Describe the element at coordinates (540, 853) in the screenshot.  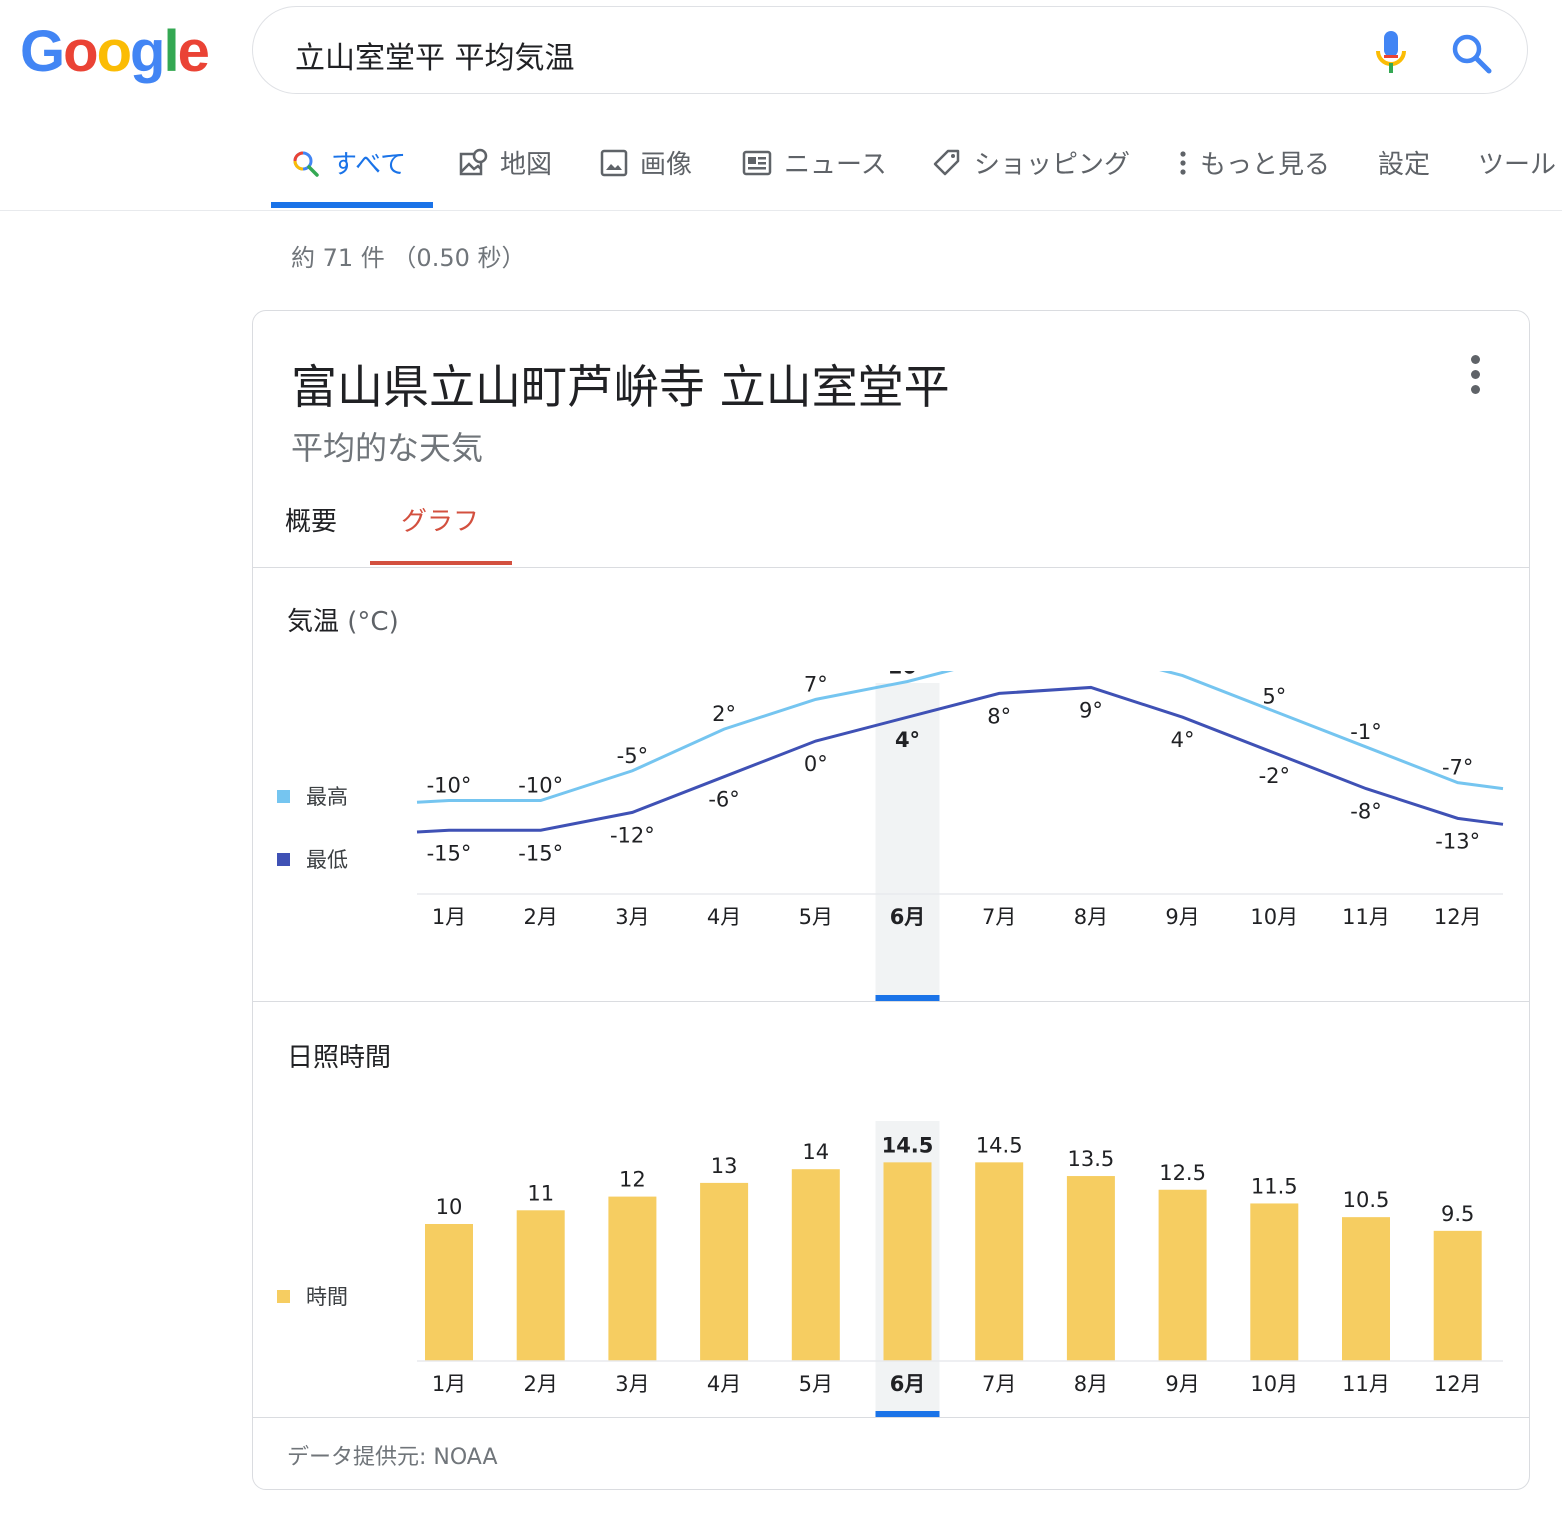
I see `low-temp-label: -15°` at that location.